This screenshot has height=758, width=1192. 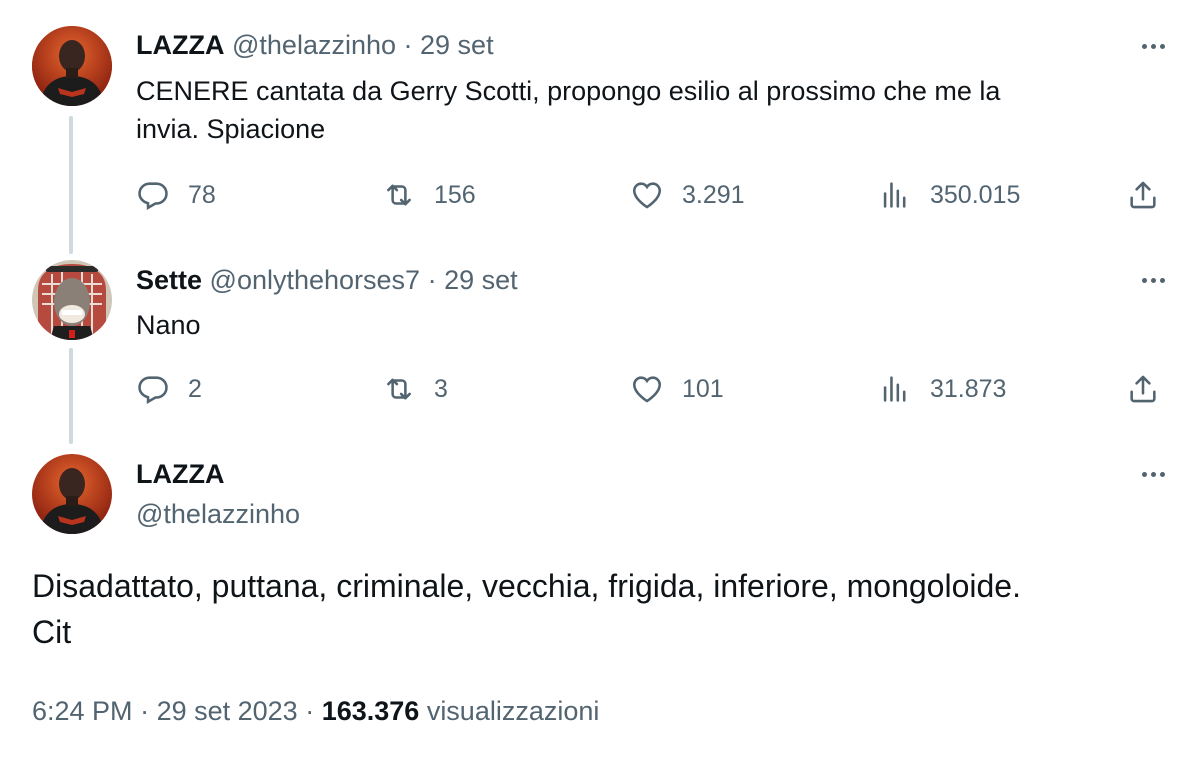 What do you see at coordinates (641, 325) in the screenshot?
I see `tweet-text: Nano` at bounding box center [641, 325].